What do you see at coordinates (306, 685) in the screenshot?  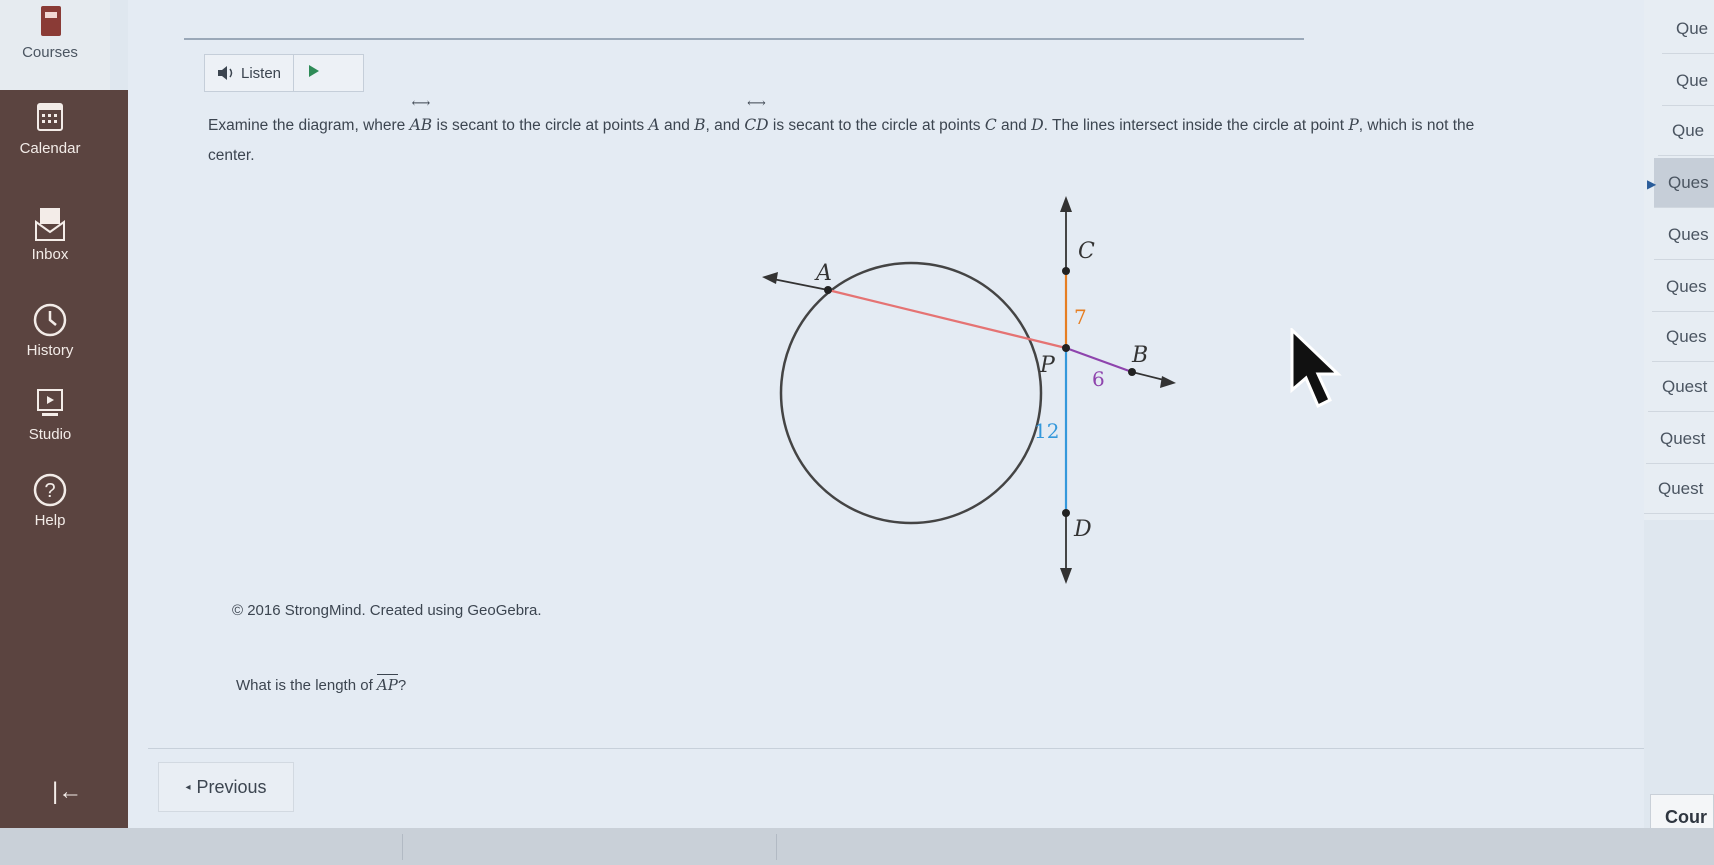 I see `text: What is the length of` at bounding box center [306, 685].